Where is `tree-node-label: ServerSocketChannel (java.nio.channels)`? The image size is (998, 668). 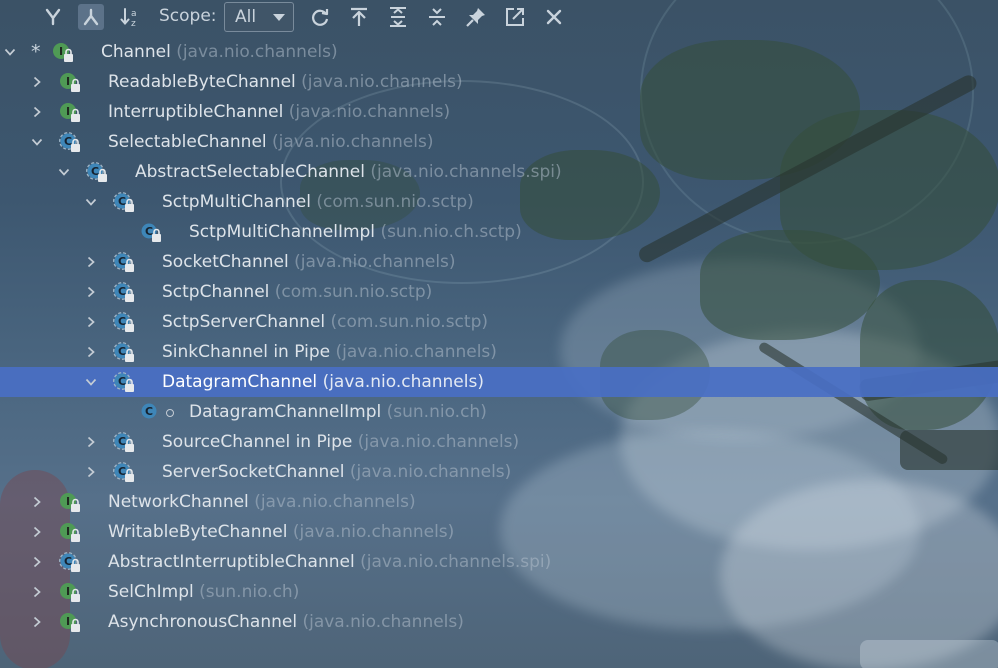
tree-node-label: ServerSocketChannel (java.nio.channels) is located at coordinates (336, 472).